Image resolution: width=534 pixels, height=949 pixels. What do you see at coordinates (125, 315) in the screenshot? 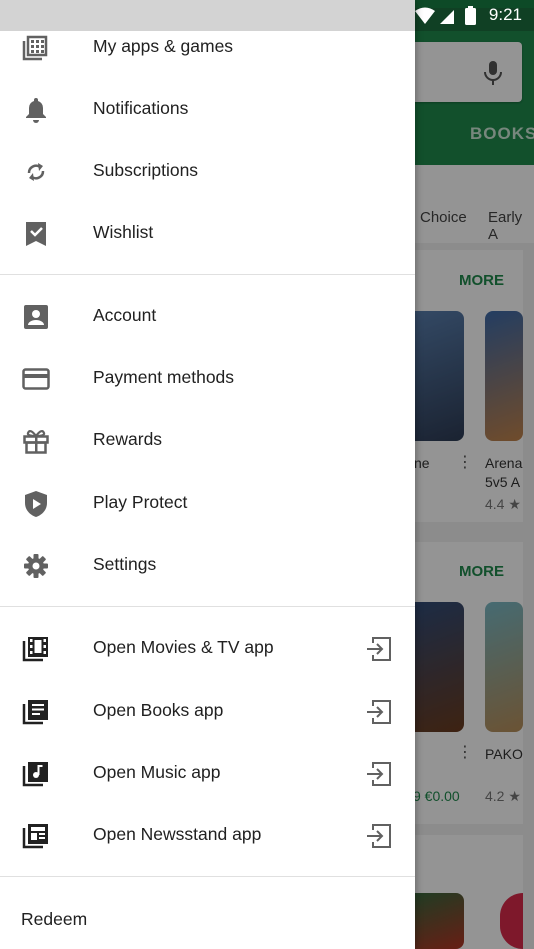
I see `drawer-item-label: Account` at bounding box center [125, 315].